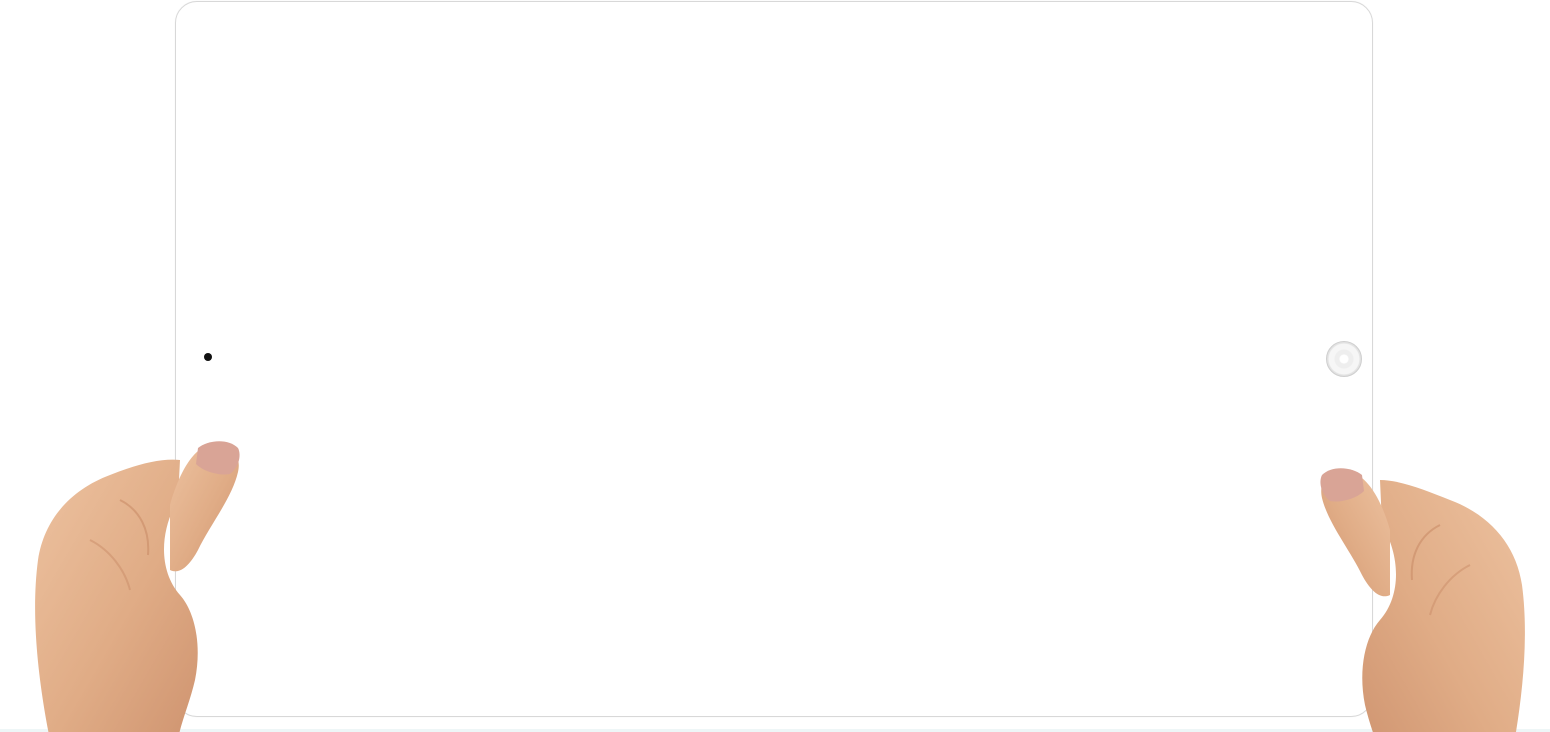 The height and width of the screenshot is (732, 1550). I want to click on left-hand, so click(137, 586).